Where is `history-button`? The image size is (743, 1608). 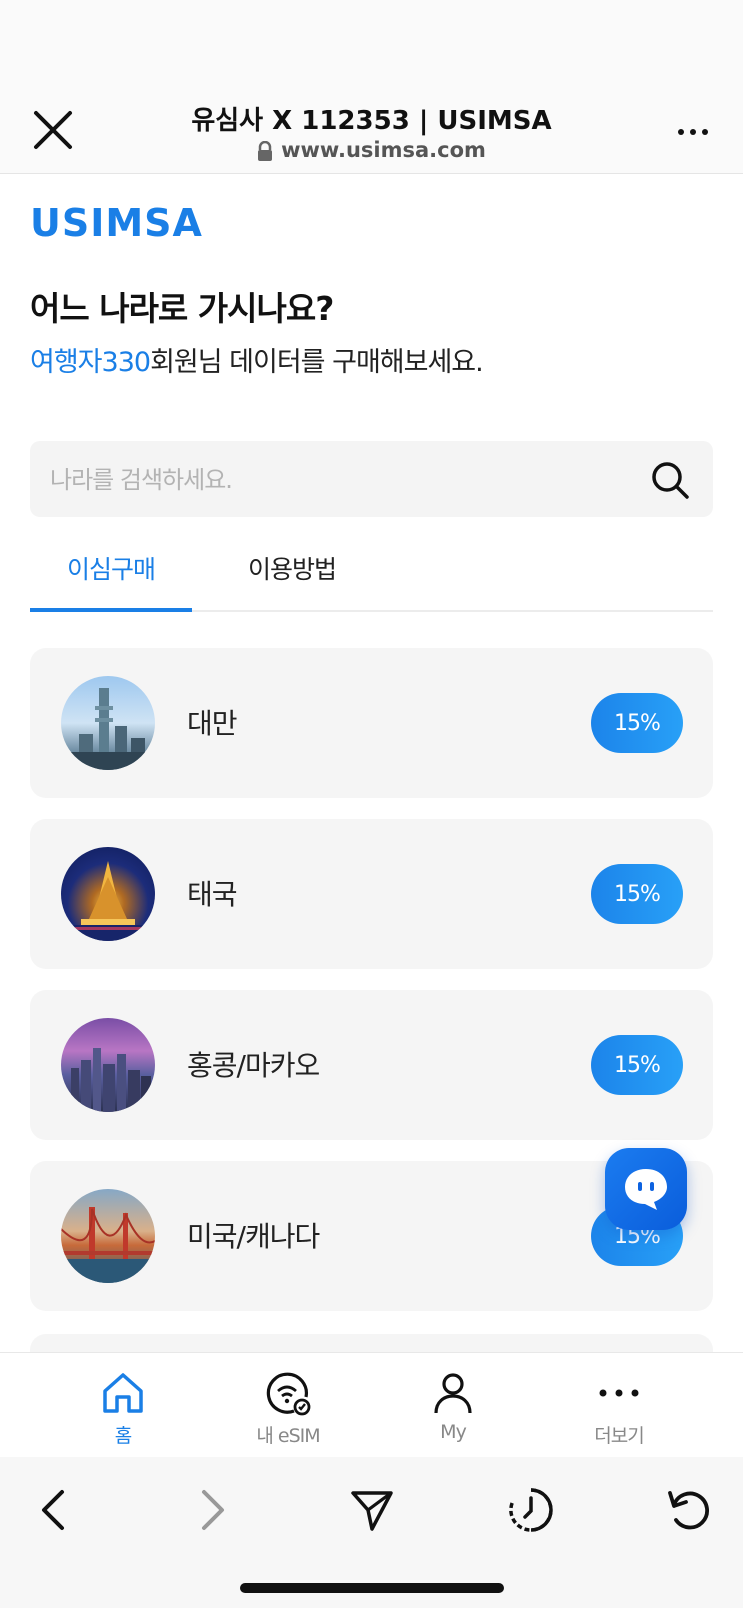
history-button is located at coordinates (531, 1510).